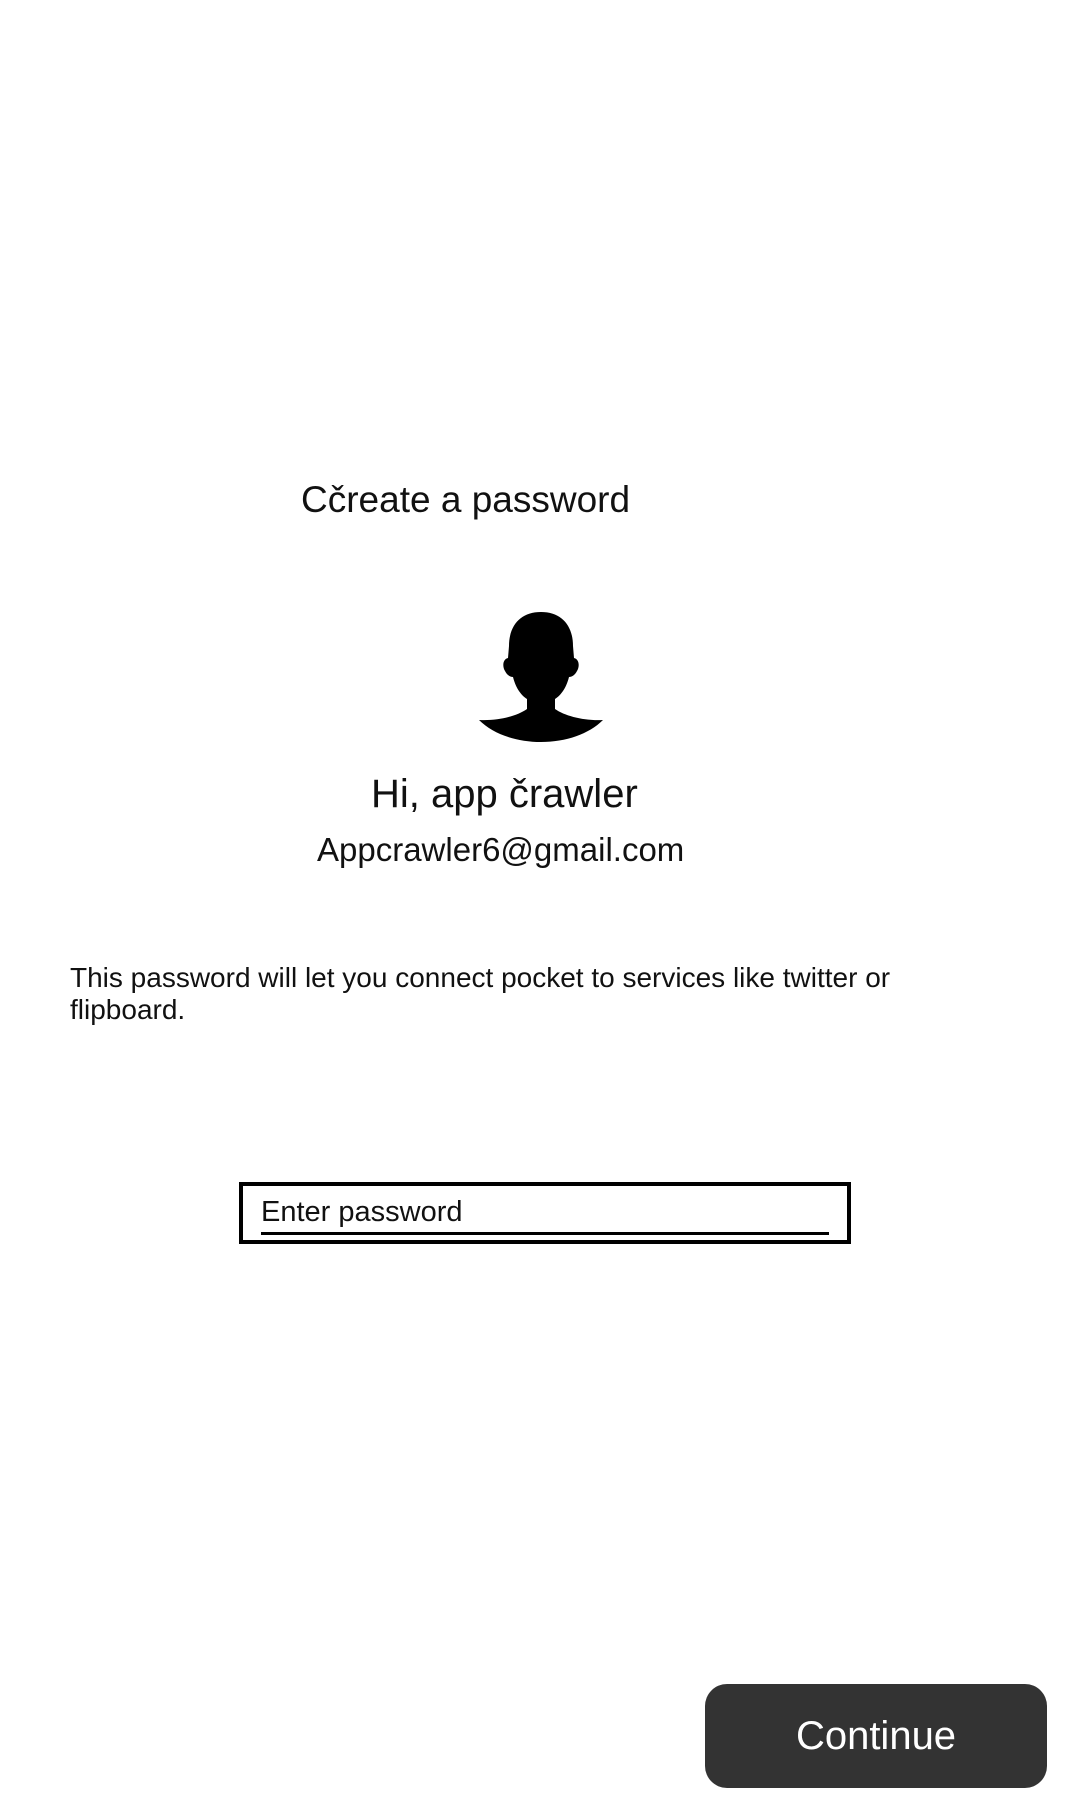 This screenshot has height=1800, width=1080. What do you see at coordinates (501, 849) in the screenshot?
I see `user-email: Appcrawler6@gmail.com` at bounding box center [501, 849].